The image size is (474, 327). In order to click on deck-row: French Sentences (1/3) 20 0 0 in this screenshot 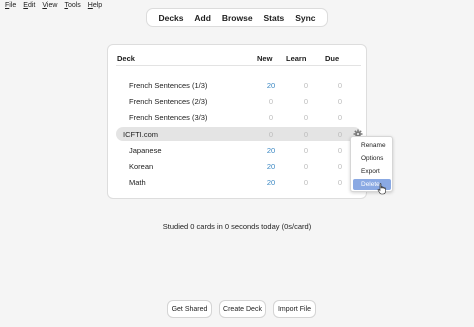, I will do `click(238, 85)`.